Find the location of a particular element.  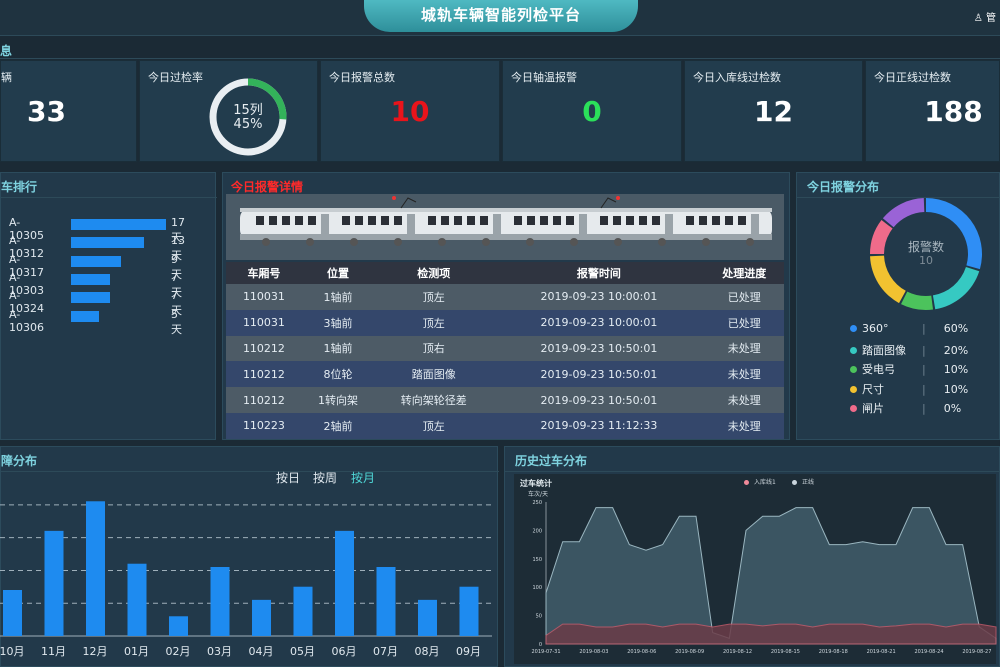

tab-by-week: 按周 is located at coordinates (325, 477).